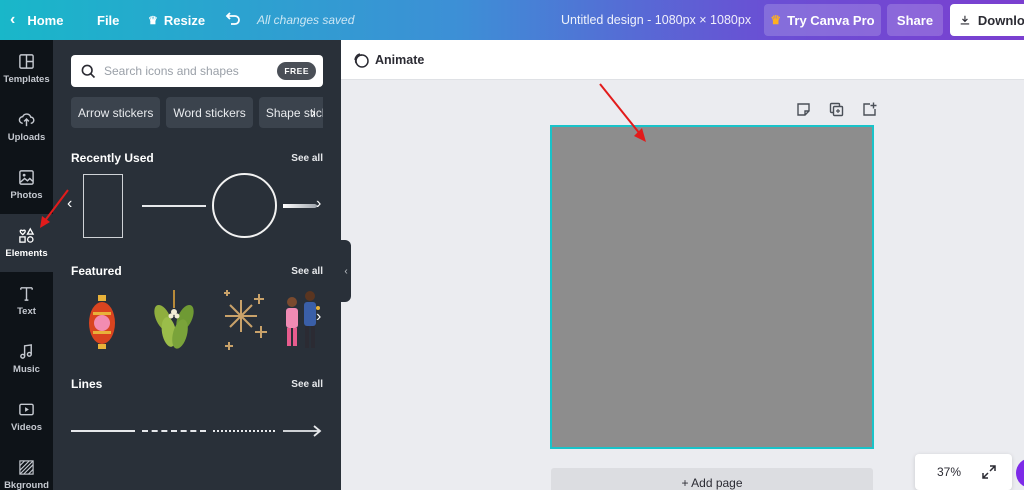 The width and height of the screenshot is (1024, 490). Describe the element at coordinates (232, 18) in the screenshot. I see `undo-icon` at that location.